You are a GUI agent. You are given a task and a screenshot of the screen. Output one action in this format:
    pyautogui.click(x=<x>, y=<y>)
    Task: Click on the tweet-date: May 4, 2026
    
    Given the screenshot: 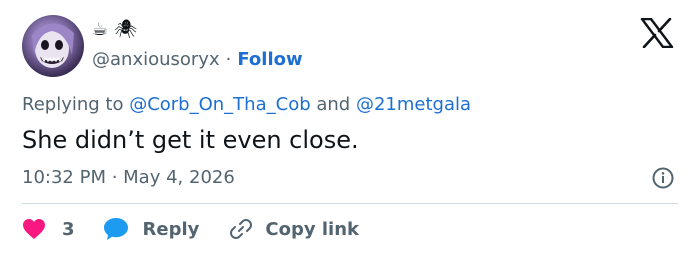 What is the action you would take?
    pyautogui.click(x=179, y=177)
    